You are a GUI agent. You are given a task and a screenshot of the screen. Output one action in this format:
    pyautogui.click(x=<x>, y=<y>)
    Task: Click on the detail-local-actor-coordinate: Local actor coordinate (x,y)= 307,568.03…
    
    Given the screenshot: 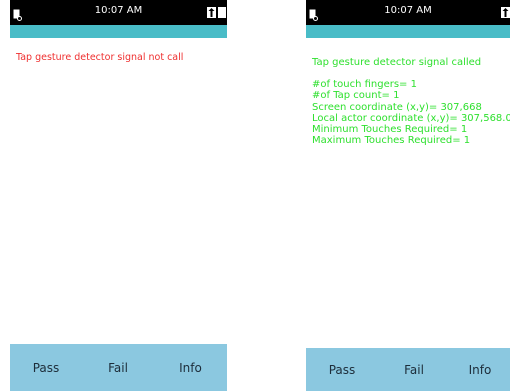 What is the action you would take?
    pyautogui.click(x=411, y=118)
    